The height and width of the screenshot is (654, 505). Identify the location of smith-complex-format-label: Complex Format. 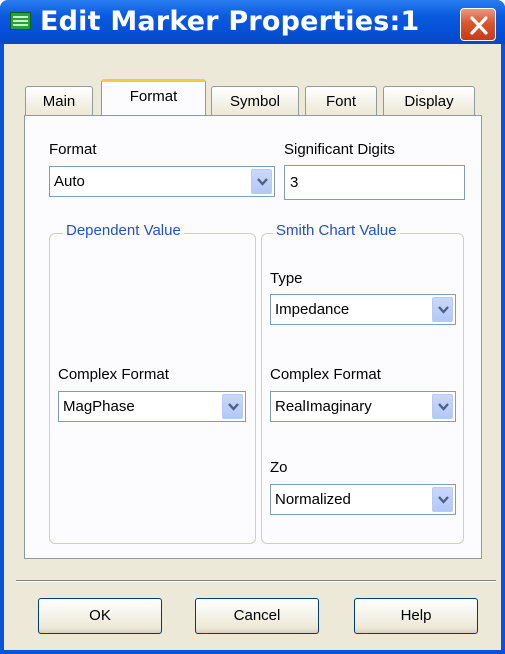
(325, 374).